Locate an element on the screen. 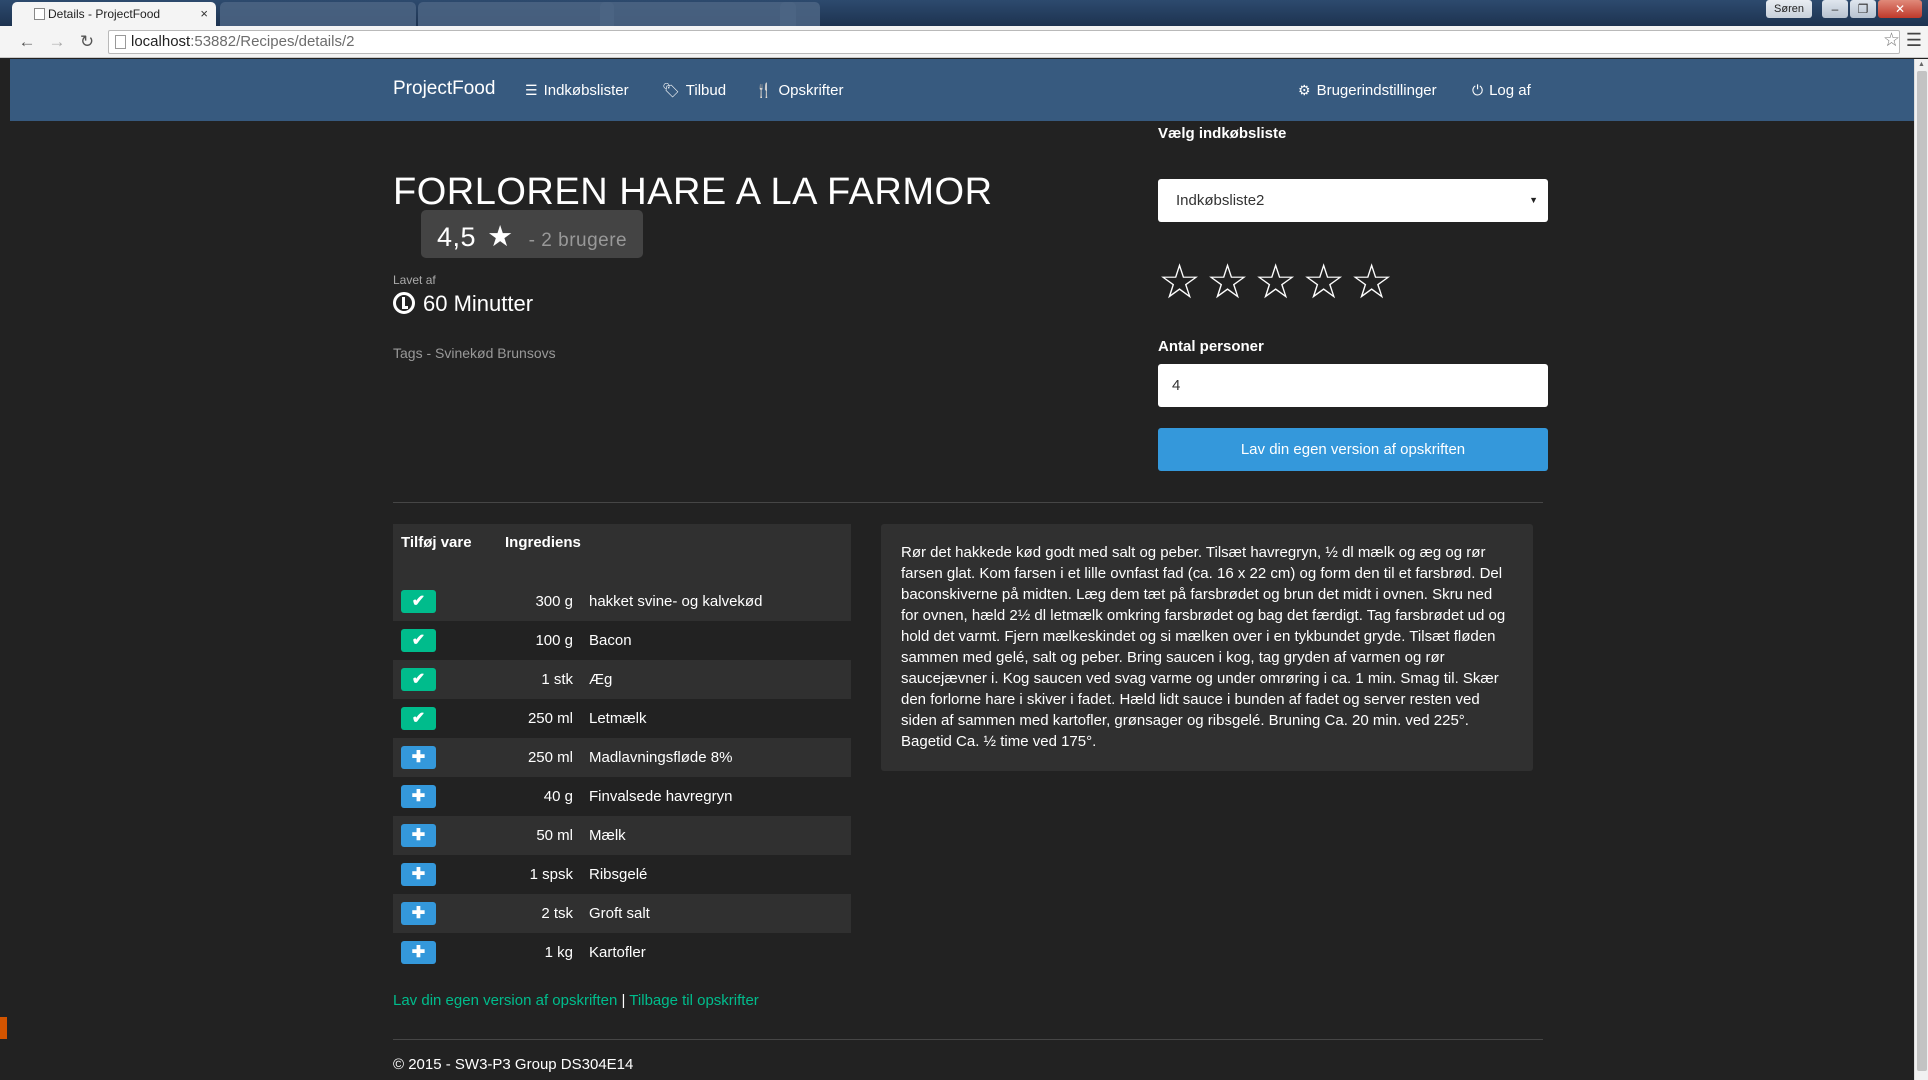 The width and height of the screenshot is (1928, 1080). minimize-icon: ‒ is located at coordinates (1835, 9).